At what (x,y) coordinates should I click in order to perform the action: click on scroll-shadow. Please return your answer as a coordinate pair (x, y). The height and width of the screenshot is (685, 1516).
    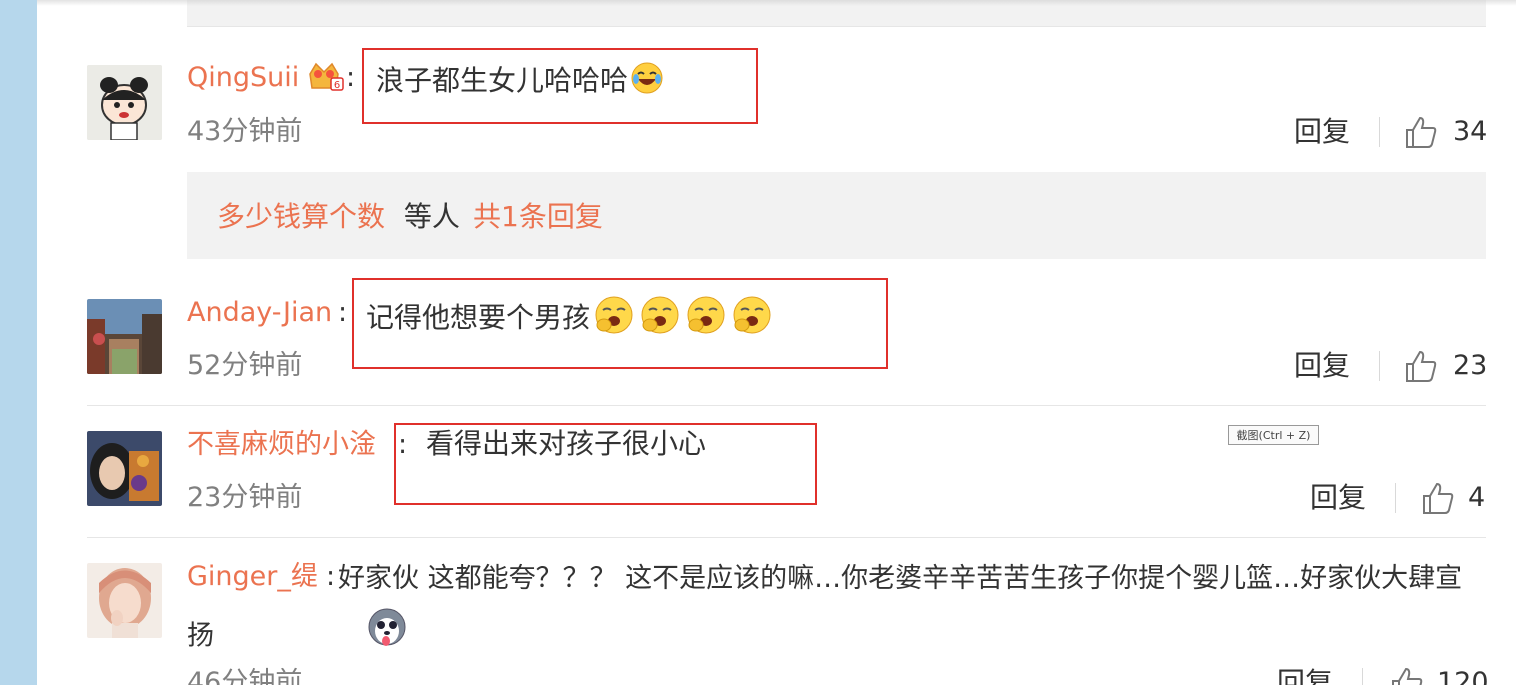
    Looking at the image, I should click on (776, 3).